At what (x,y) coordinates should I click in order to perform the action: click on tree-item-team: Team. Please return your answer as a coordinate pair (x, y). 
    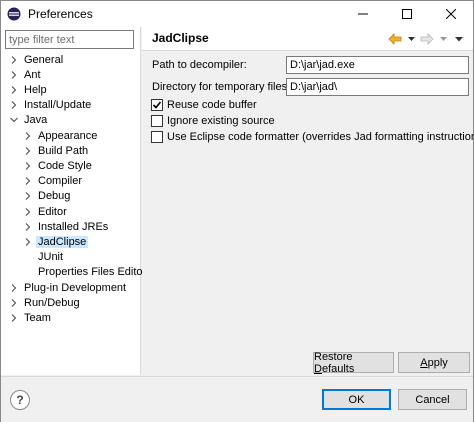
    Looking at the image, I should click on (30, 317).